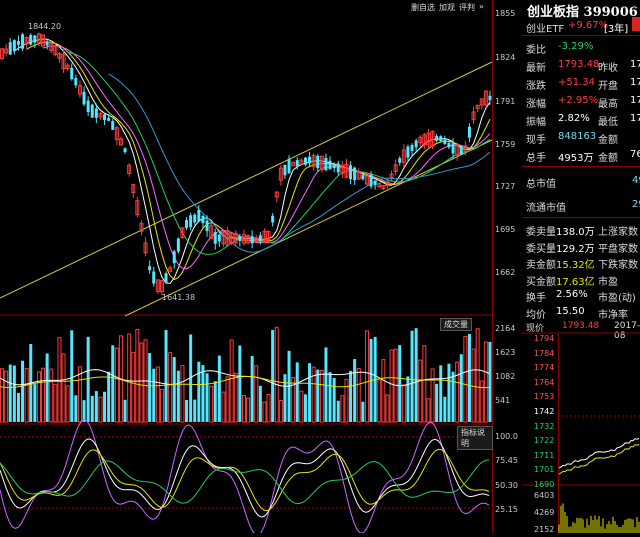 The height and width of the screenshot is (537, 640). I want to click on price-tick: 1855, so click(505, 13).